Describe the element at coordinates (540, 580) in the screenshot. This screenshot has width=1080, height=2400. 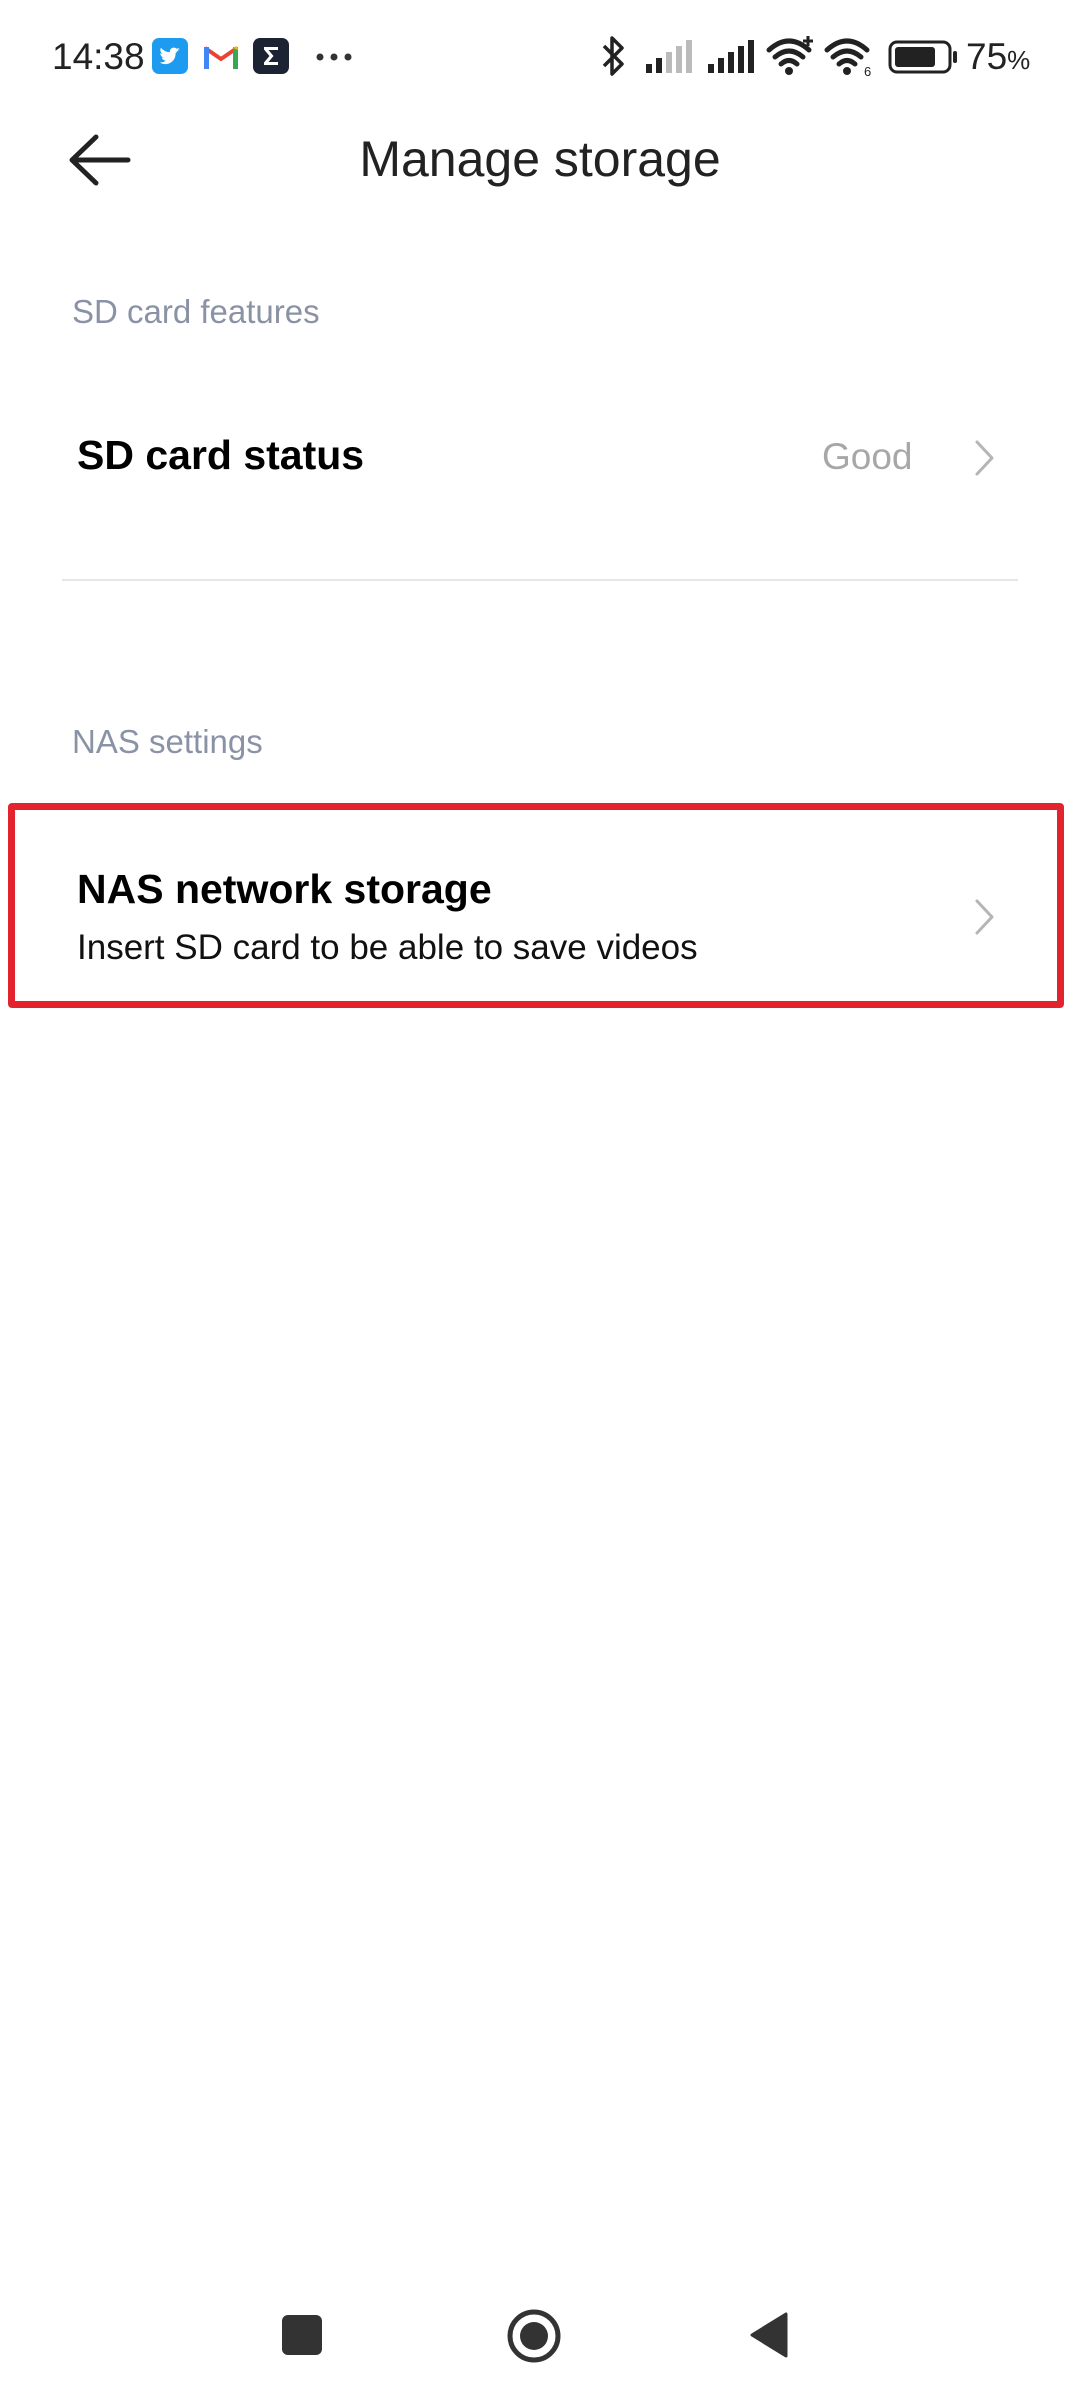
I see `divider` at that location.